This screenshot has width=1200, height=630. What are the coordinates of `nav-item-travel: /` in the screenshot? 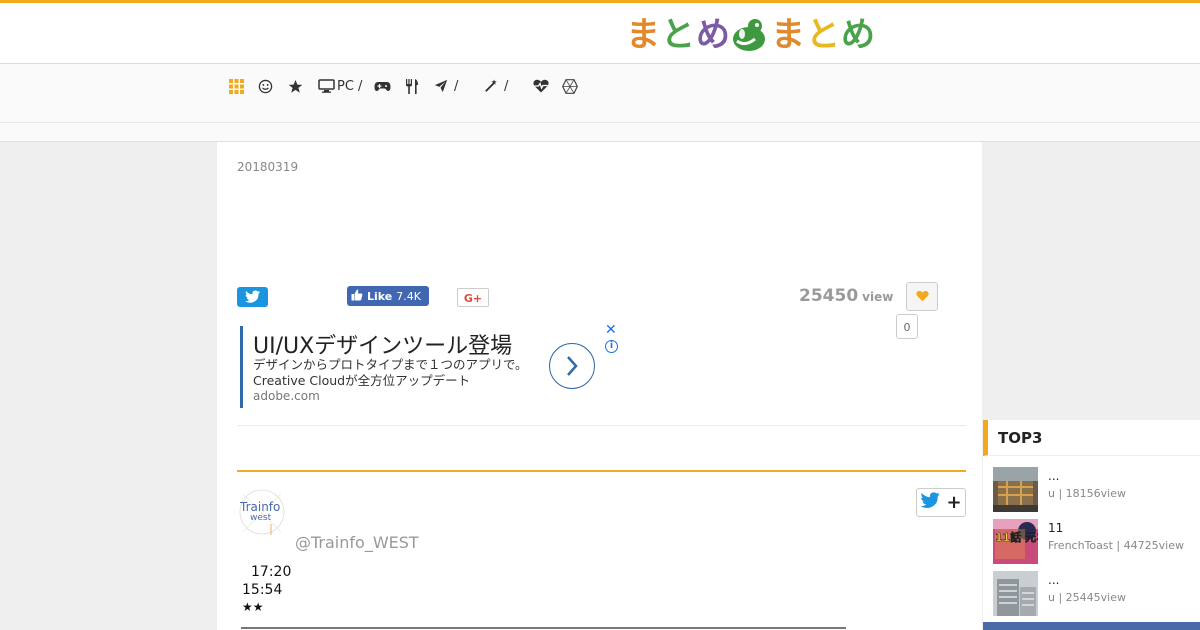 It's located at (446, 86).